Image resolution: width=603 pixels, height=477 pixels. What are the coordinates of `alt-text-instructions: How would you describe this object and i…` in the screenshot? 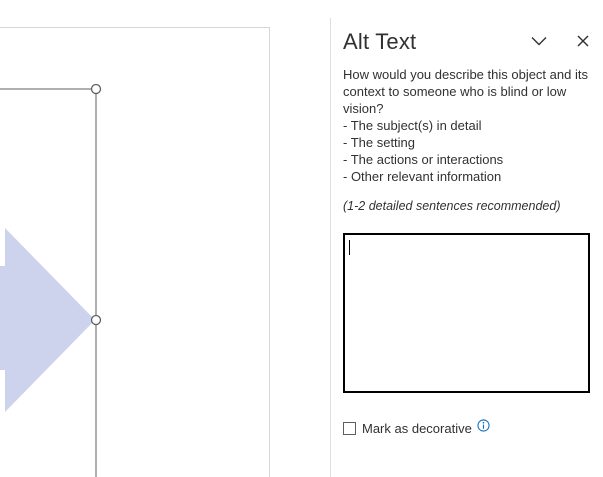 It's located at (470, 125).